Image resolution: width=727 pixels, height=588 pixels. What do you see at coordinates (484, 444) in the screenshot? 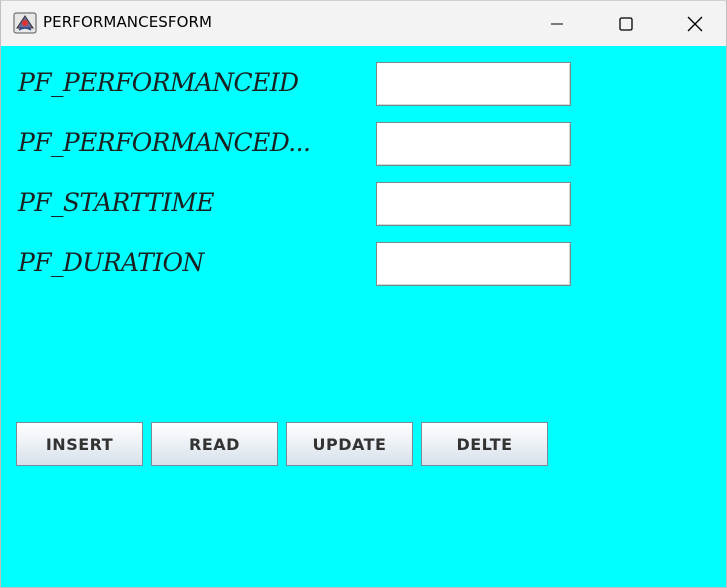
I see `delete-button: DELTE` at bounding box center [484, 444].